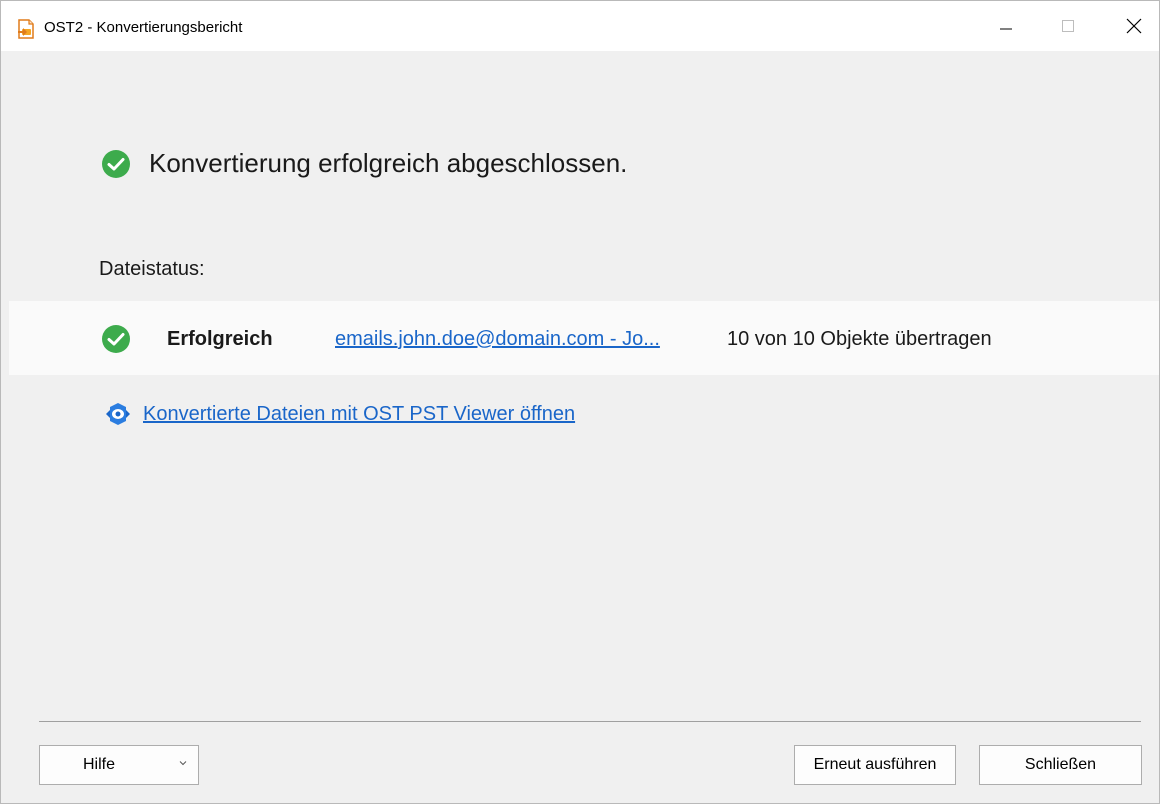  What do you see at coordinates (1006, 26) in the screenshot?
I see `minimize-button` at bounding box center [1006, 26].